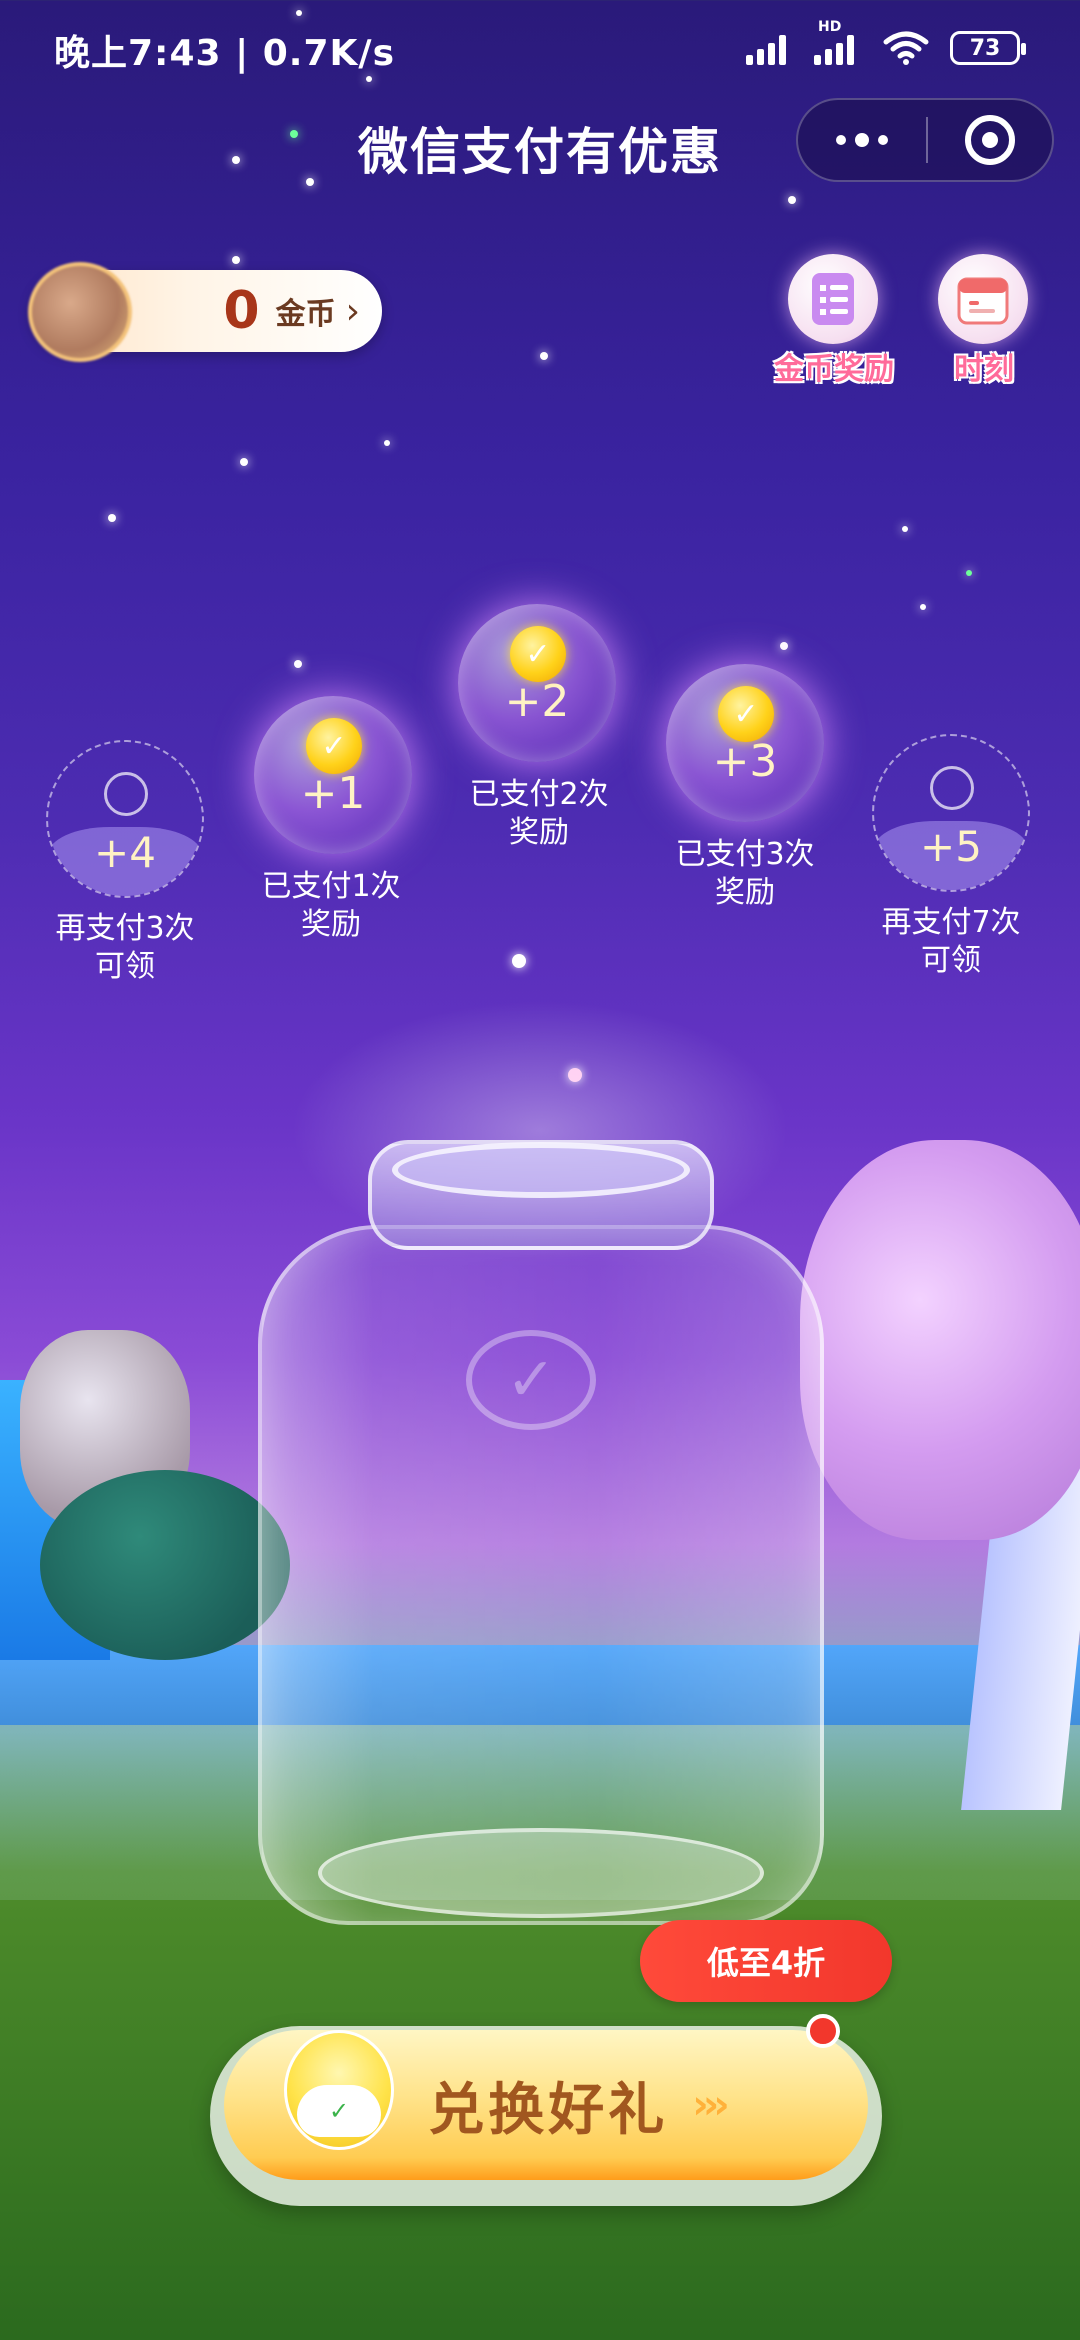 The width and height of the screenshot is (1080, 2340). I want to click on reward-amount: +5, so click(951, 846).